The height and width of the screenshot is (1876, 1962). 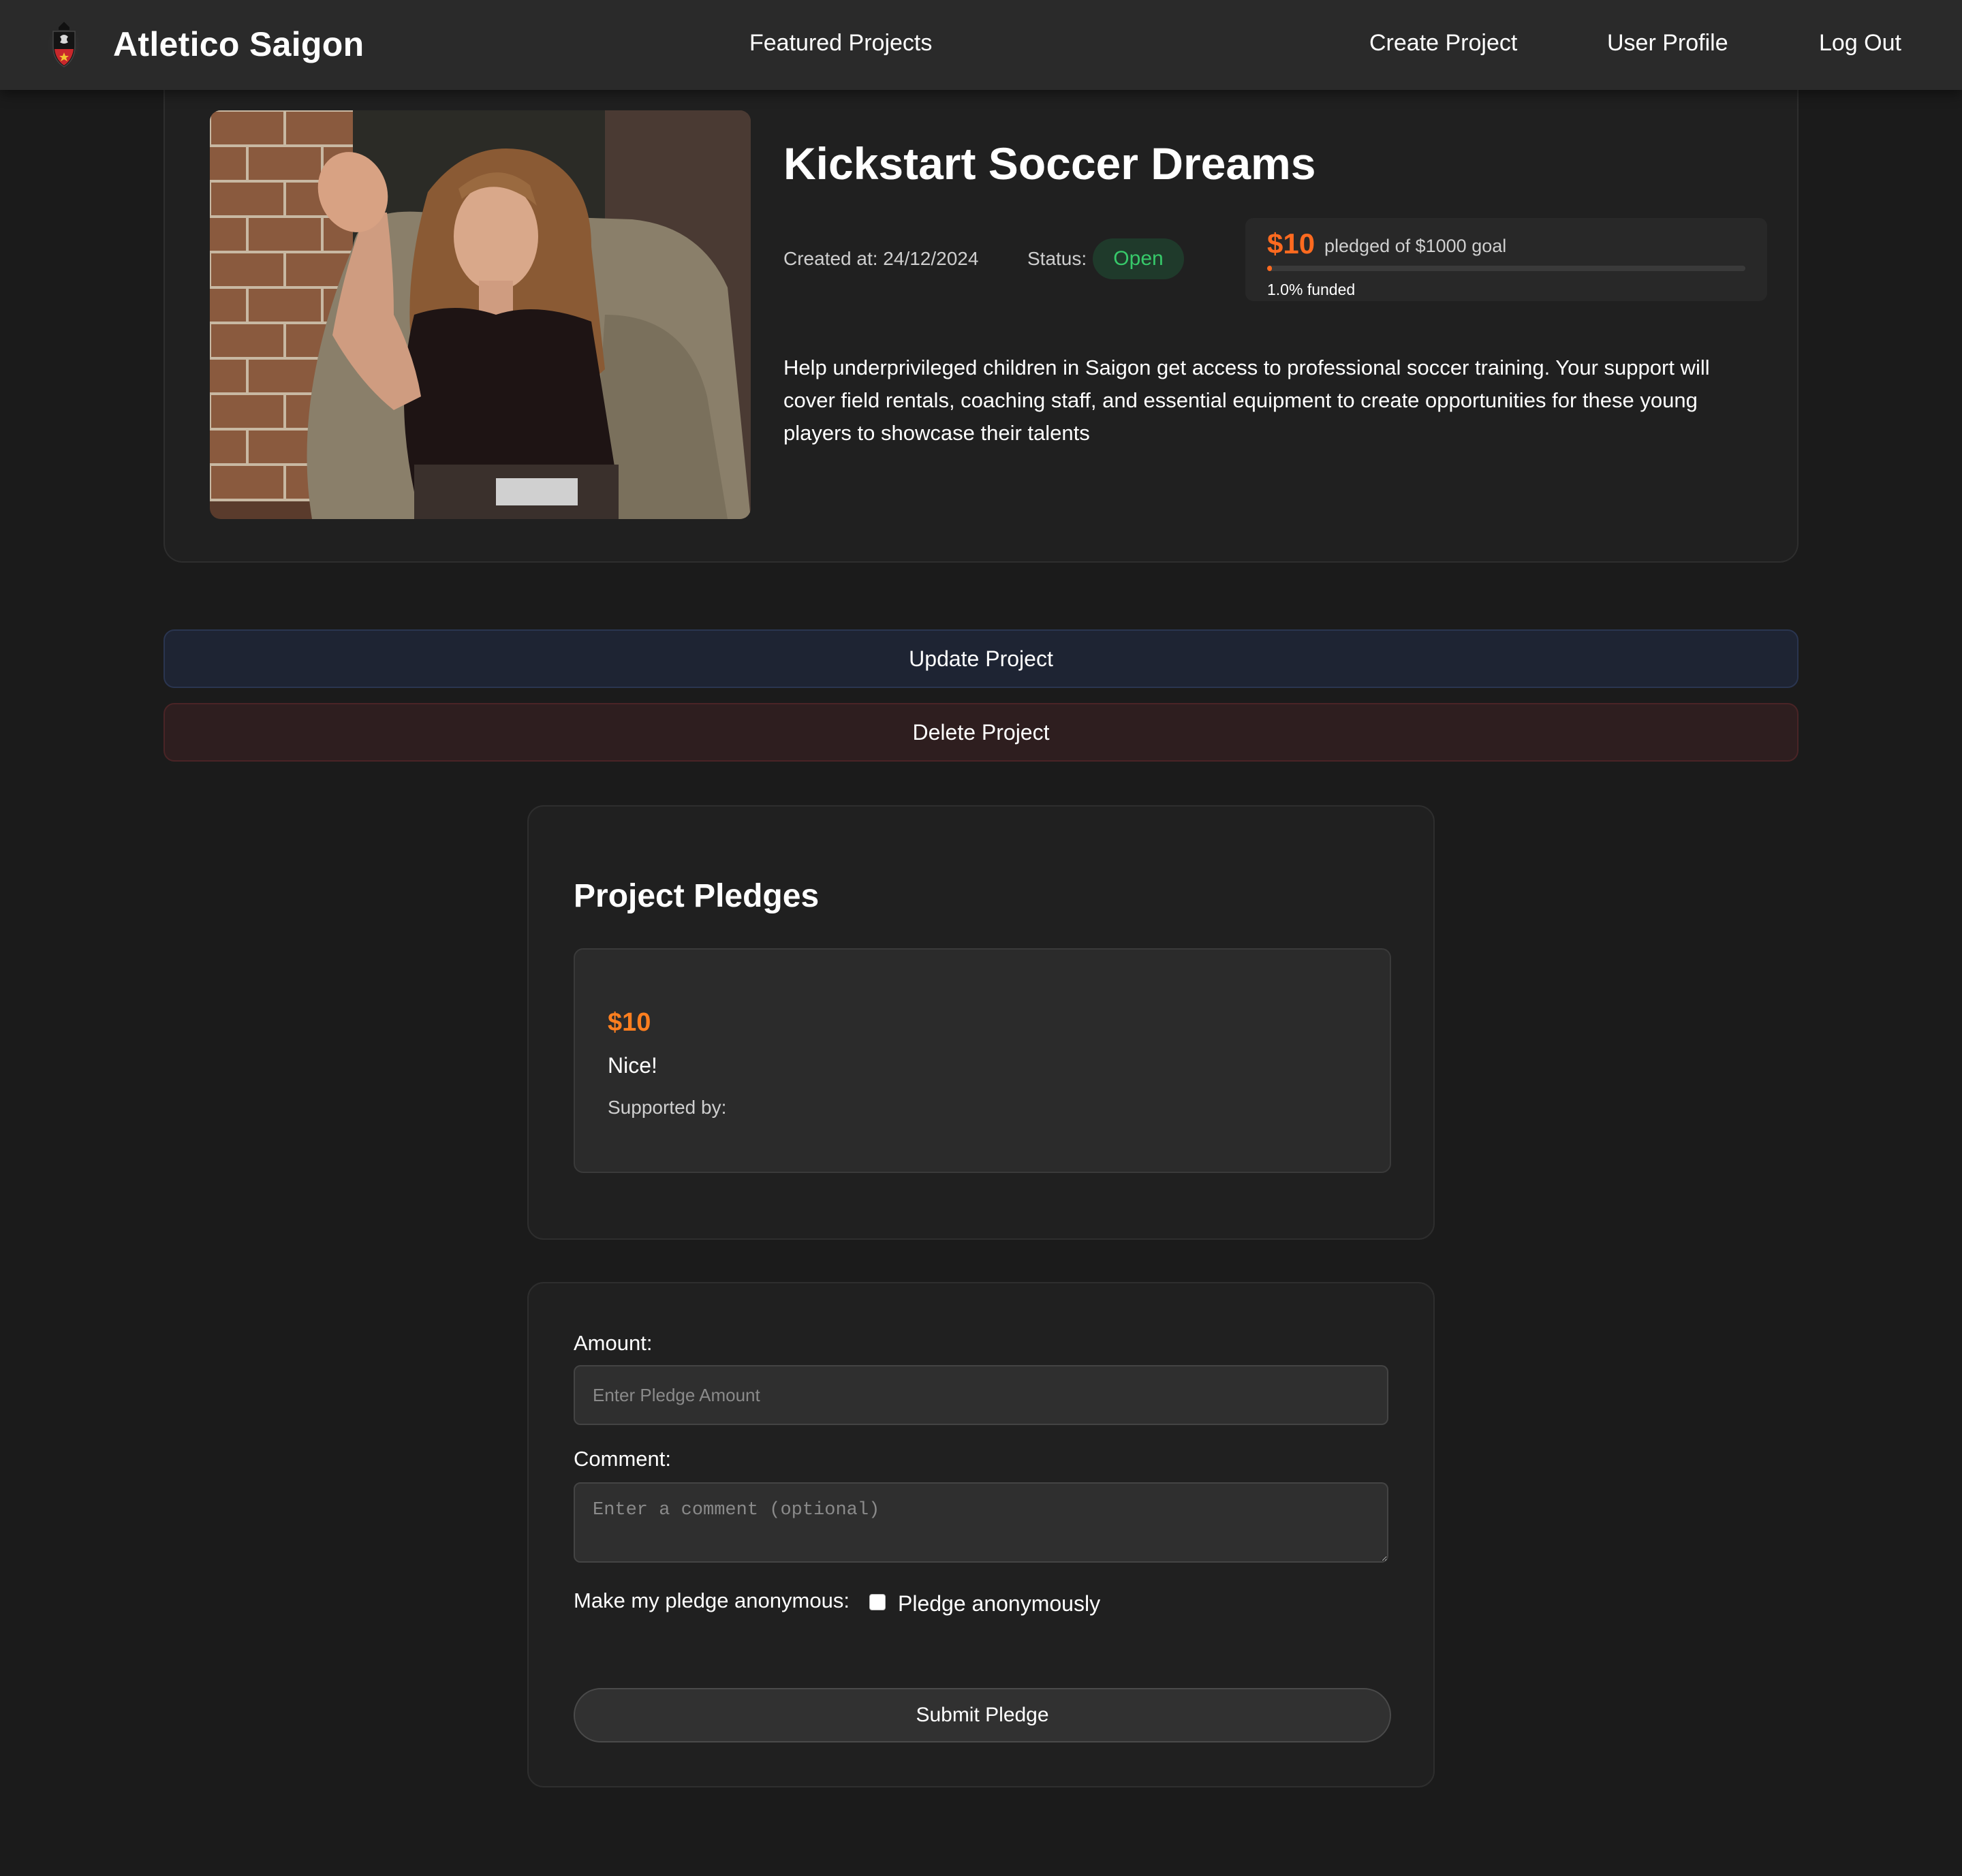 I want to click on anonymous-checkbox, so click(x=878, y=1602).